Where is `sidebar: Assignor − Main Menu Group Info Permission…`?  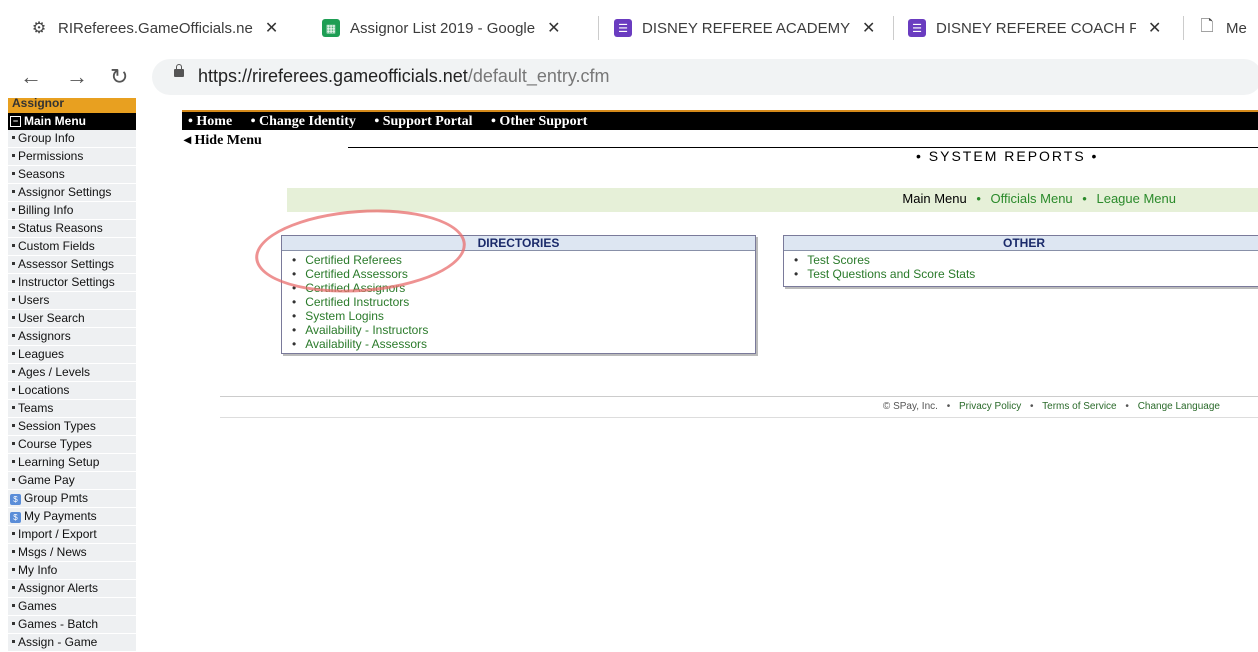 sidebar: Assignor − Main Menu Group Info Permission… is located at coordinates (72, 375).